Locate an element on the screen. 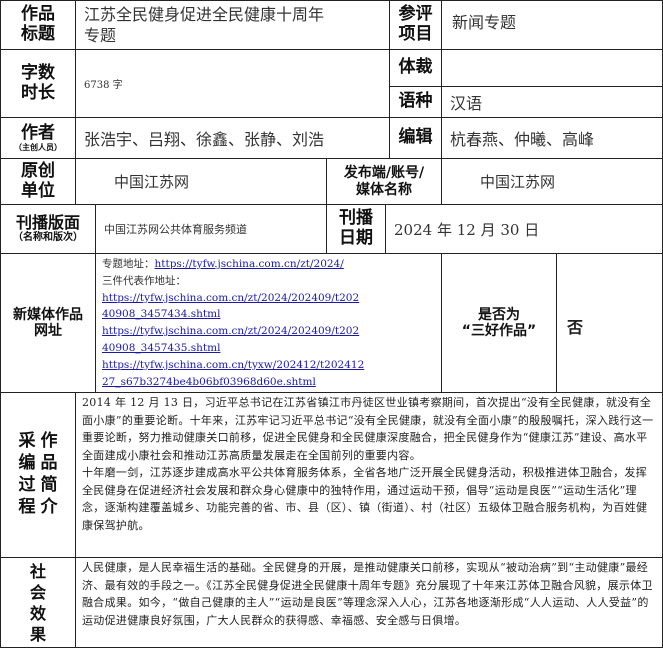  effect-label-char-2: 会 is located at coordinates (37, 592).